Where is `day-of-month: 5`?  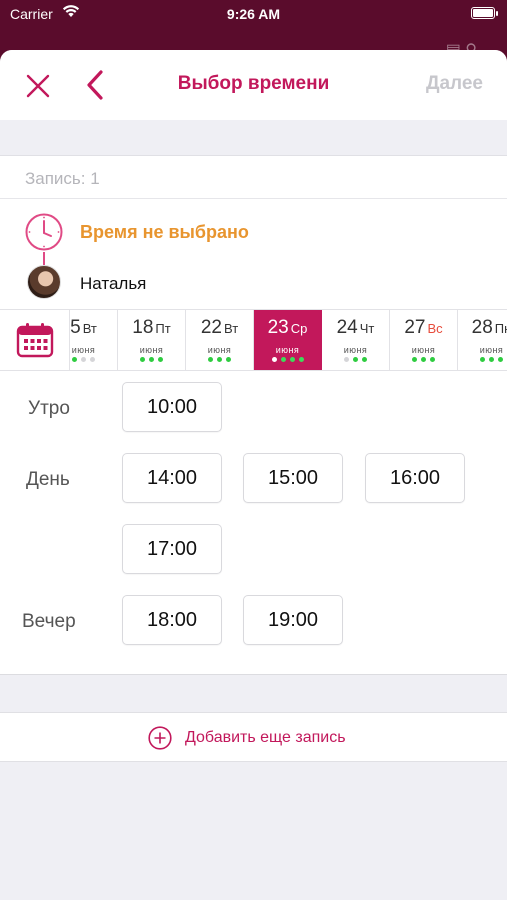 day-of-month: 5 is located at coordinates (75, 327).